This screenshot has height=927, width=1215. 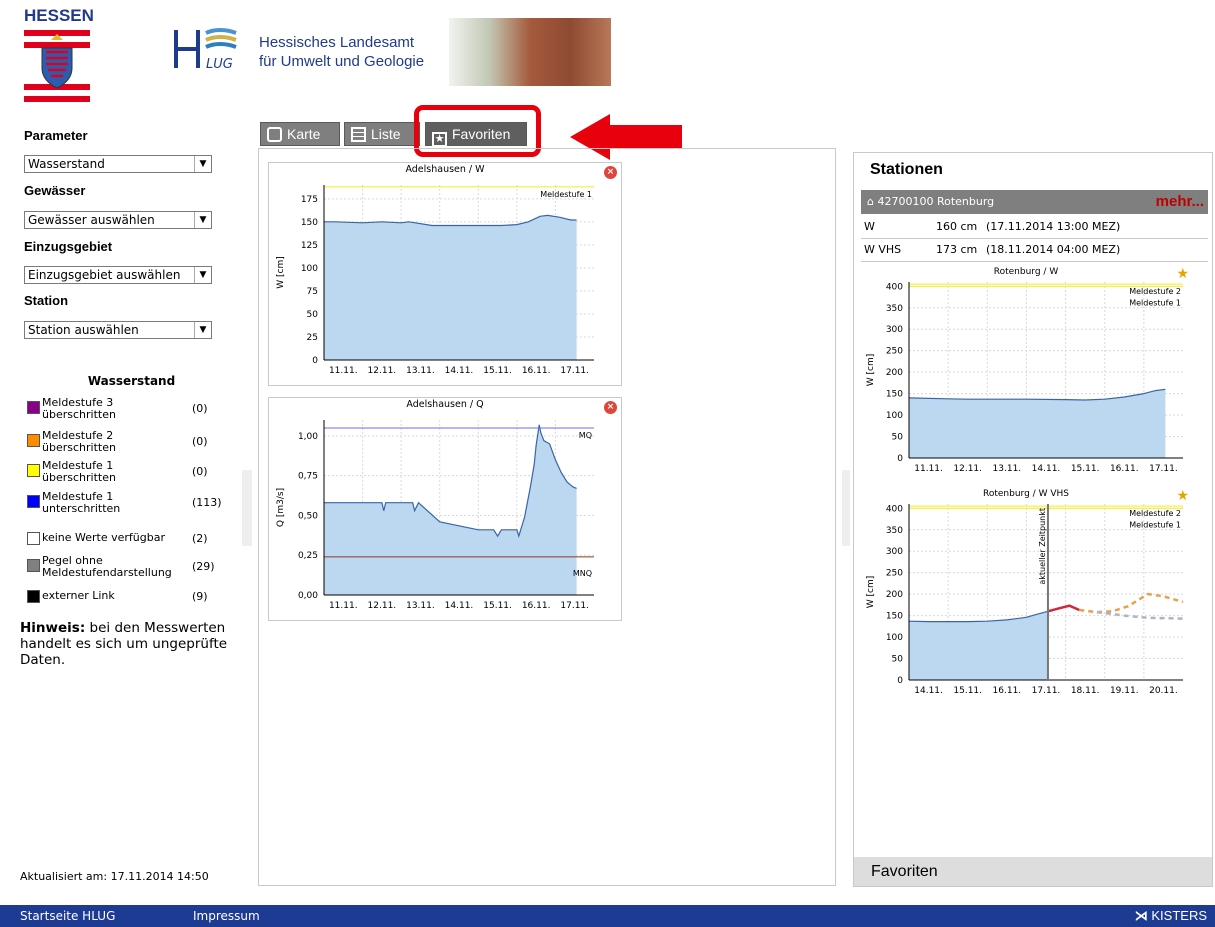 What do you see at coordinates (1033, 871) in the screenshot?
I see `favorites-accordion: Favoriten` at bounding box center [1033, 871].